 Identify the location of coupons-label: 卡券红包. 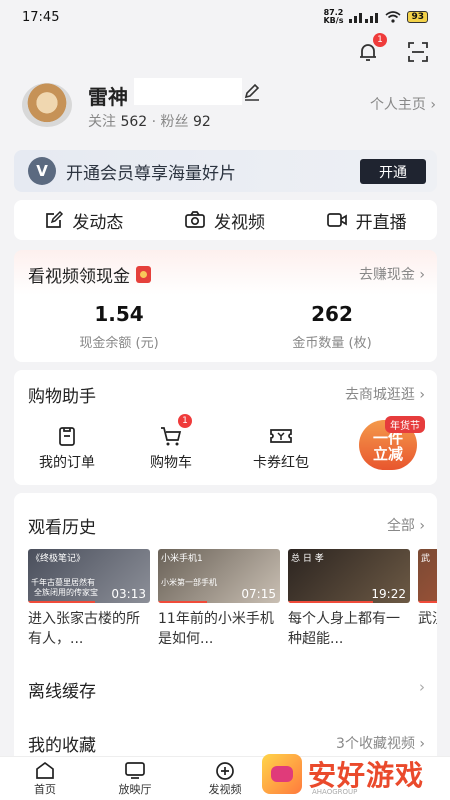
(281, 463).